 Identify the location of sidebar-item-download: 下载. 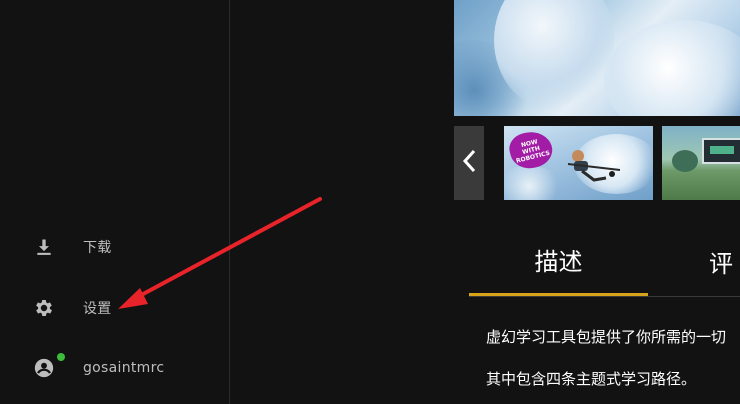
(114, 247).